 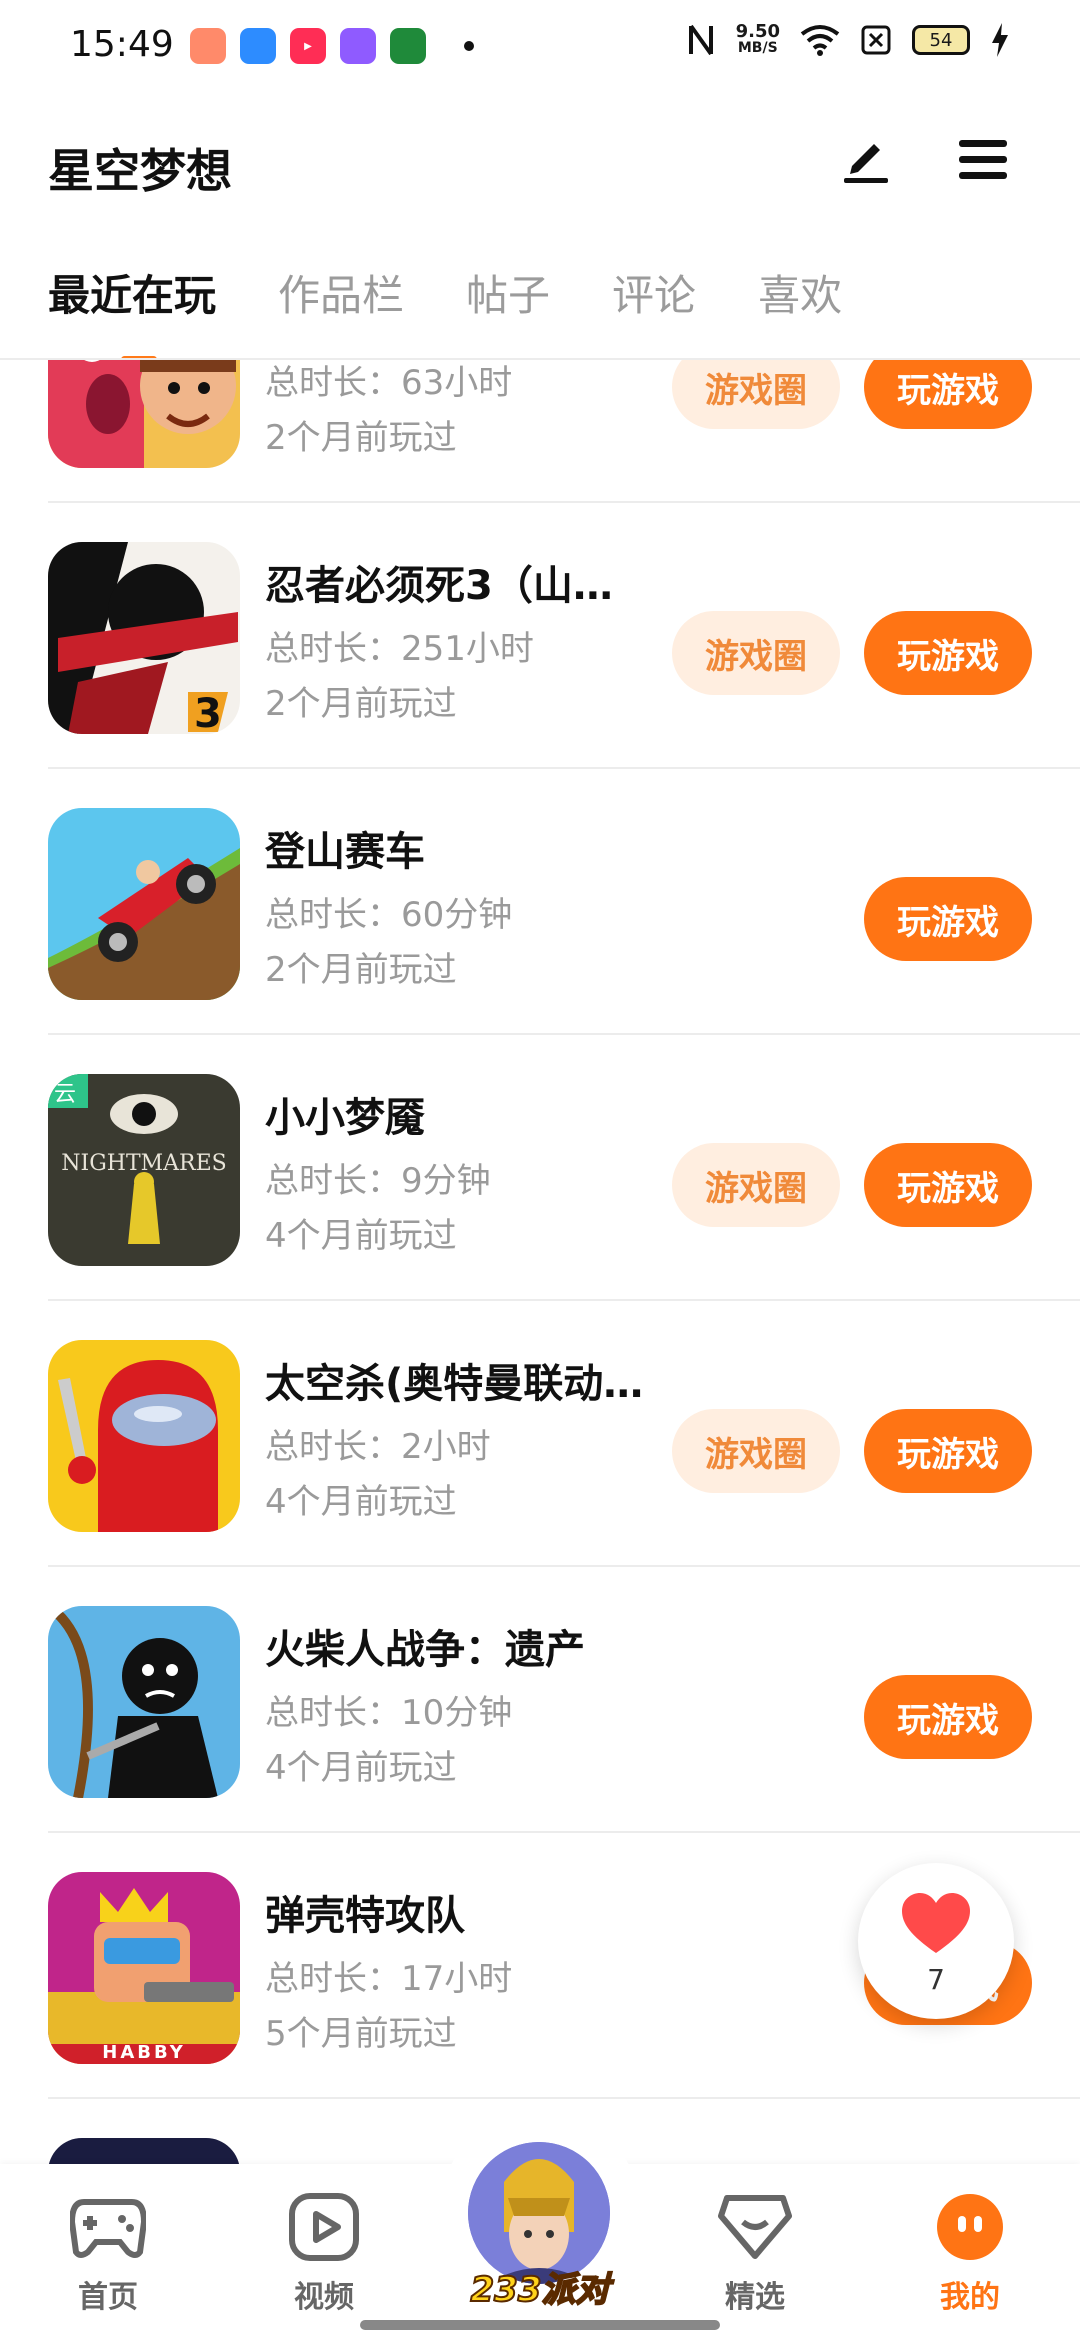 I want to click on tab-recently-played: 最近在玩, so click(x=132, y=292).